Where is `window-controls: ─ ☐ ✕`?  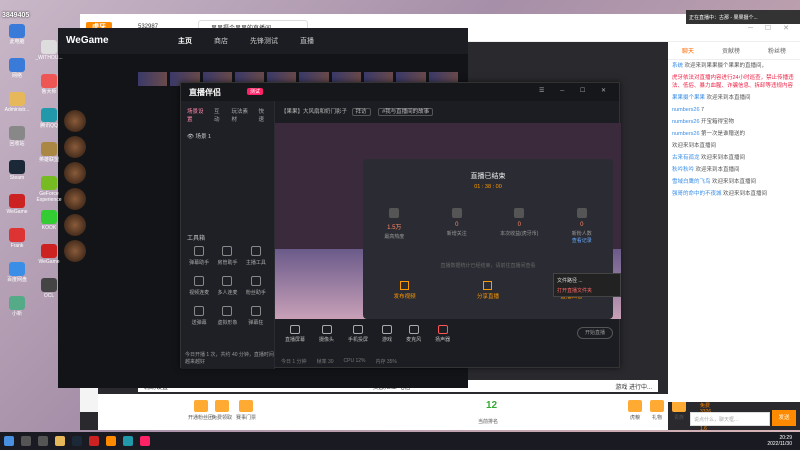 window-controls: ─ ☐ ✕ is located at coordinates (771, 28).